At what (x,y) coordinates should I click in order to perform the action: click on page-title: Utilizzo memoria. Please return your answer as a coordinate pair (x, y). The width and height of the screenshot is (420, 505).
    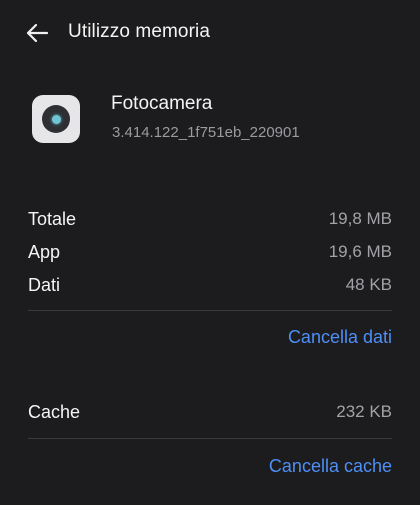
    Looking at the image, I should click on (139, 31).